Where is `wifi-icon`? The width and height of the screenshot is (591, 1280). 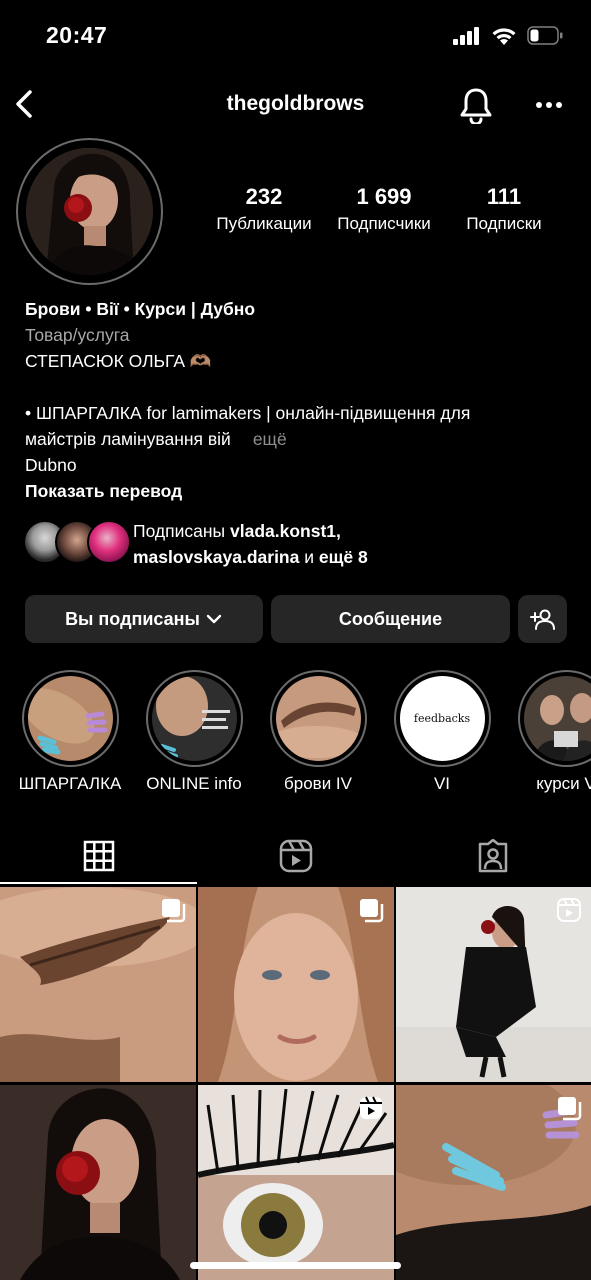
wifi-icon is located at coordinates (504, 36).